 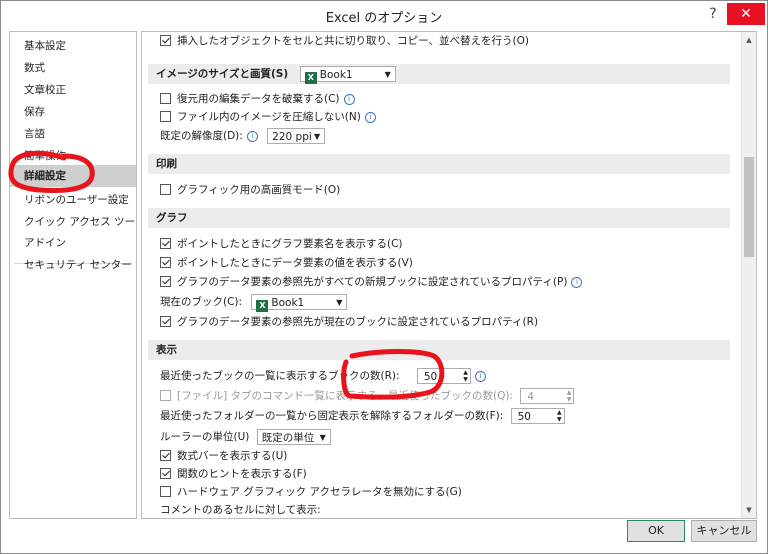 I want to click on current-workbook-label: 現在のブック(C):, so click(x=201, y=302).